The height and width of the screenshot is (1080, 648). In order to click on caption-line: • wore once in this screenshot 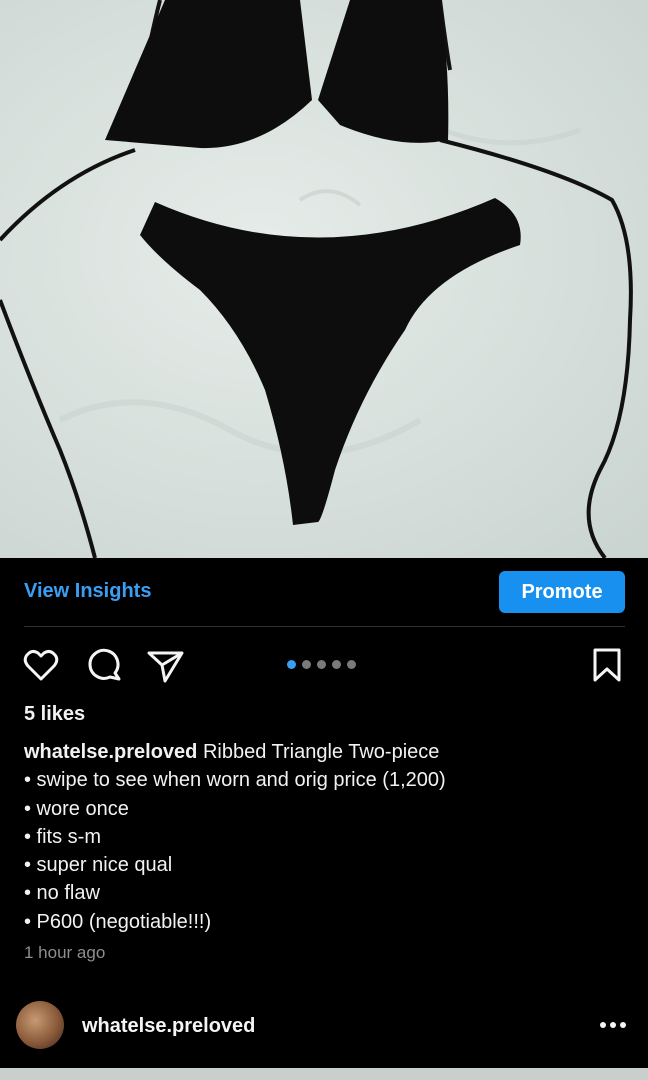, I will do `click(76, 808)`.